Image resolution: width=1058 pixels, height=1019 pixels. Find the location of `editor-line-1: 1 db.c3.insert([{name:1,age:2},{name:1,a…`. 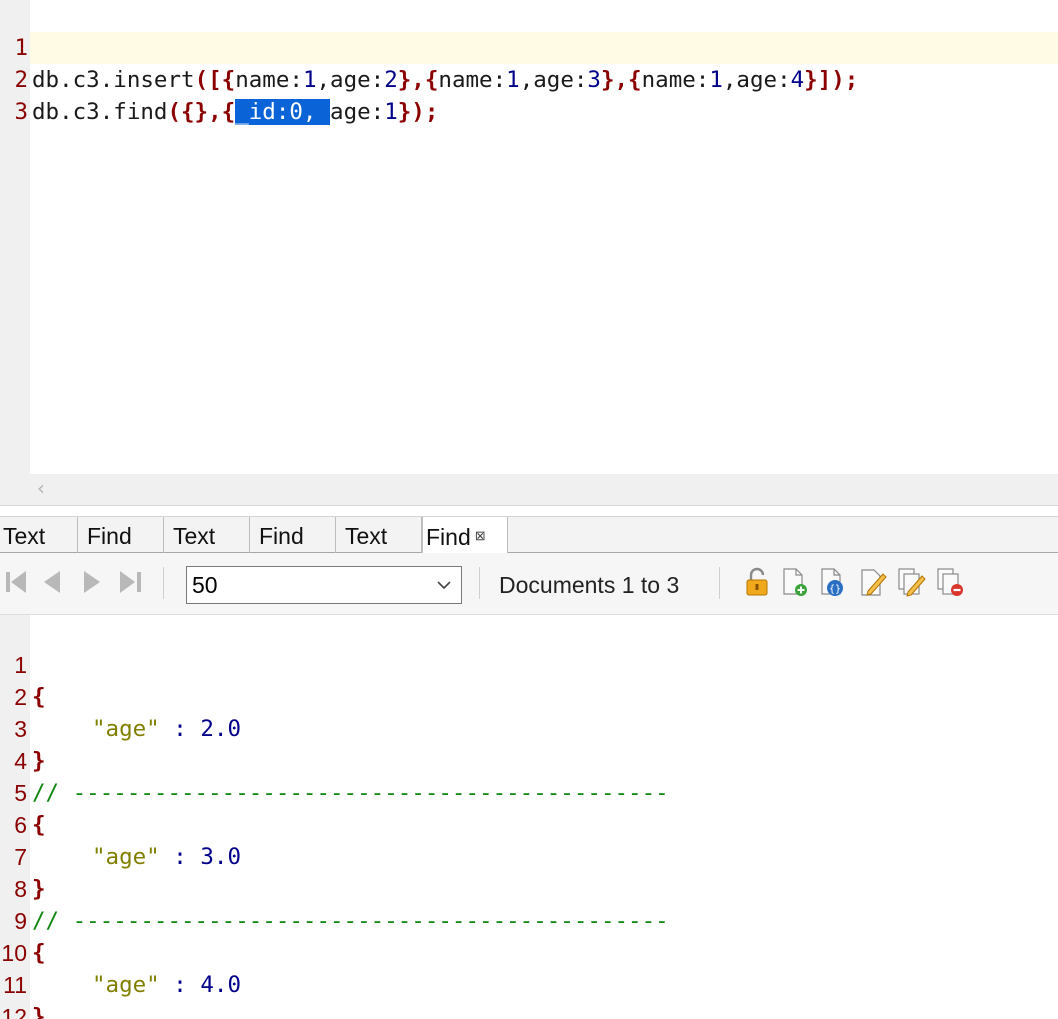

editor-line-1: 1 db.c3.insert([{name:1,age:2},{name:1,a… is located at coordinates (529, 46).